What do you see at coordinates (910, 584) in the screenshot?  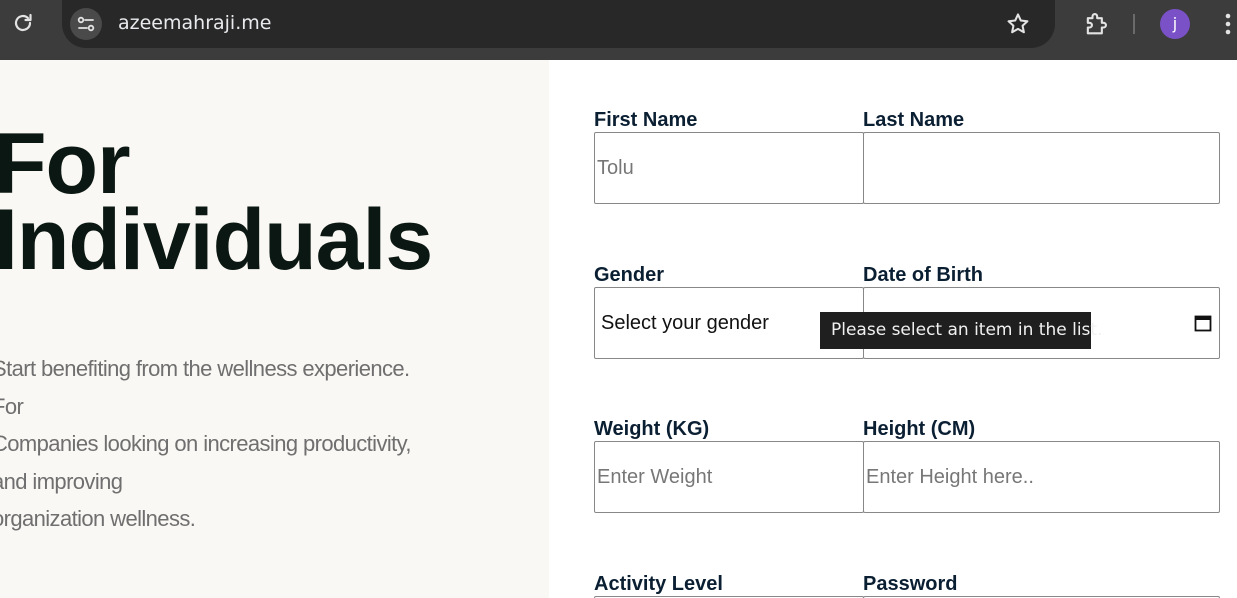 I see `password-label: Password` at bounding box center [910, 584].